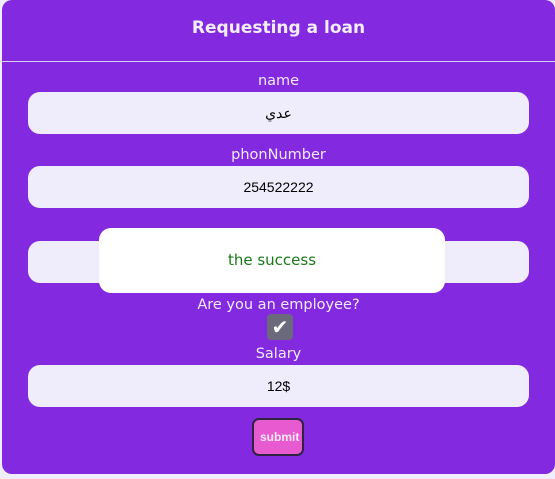  Describe the element at coordinates (278, 155) in the screenshot. I see `phone-number-label: phonNumber` at that location.